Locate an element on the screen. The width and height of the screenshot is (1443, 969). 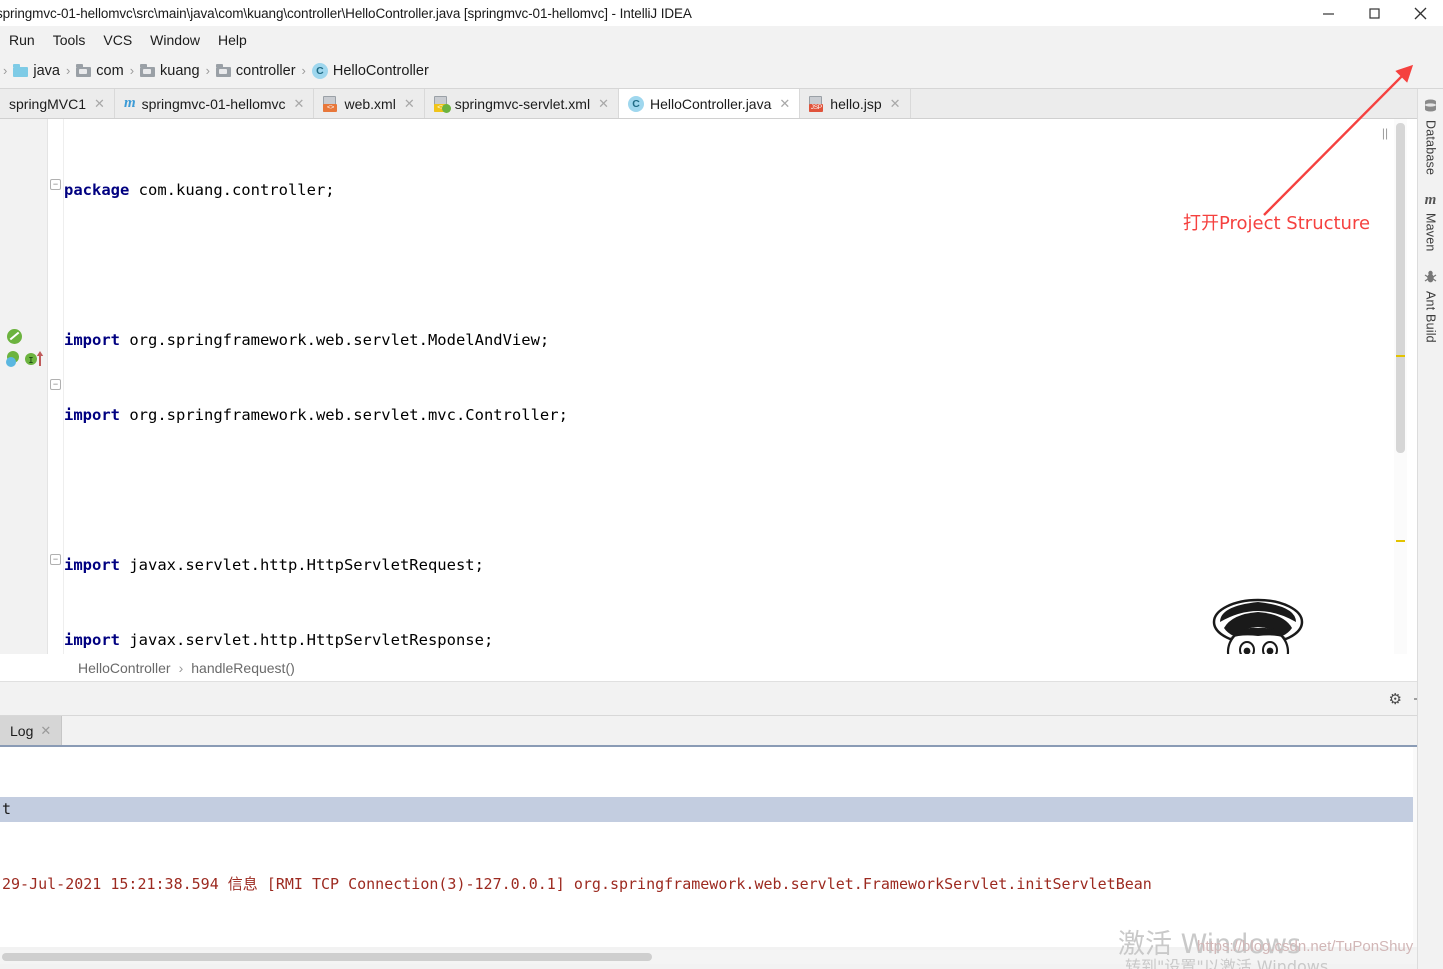
run-panel-tab-log: Log ✕ is located at coordinates (31, 730).